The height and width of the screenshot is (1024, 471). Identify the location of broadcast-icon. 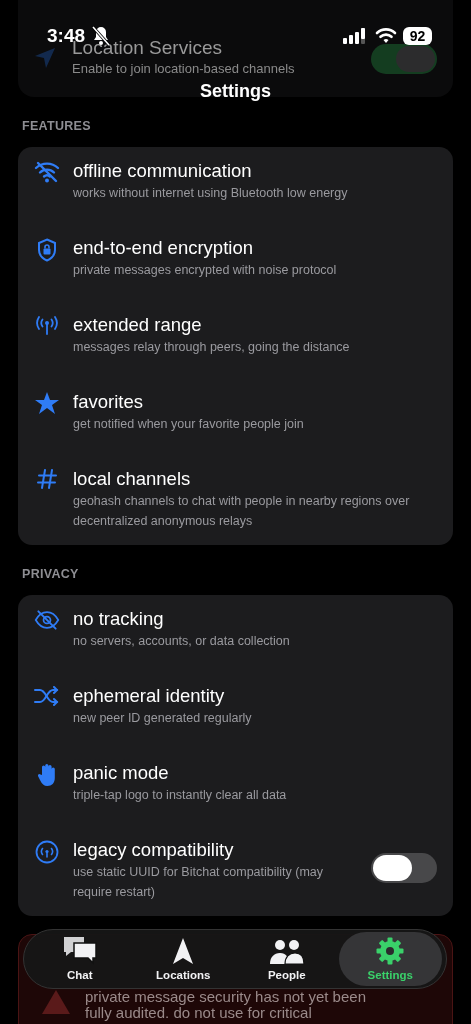
(47, 852).